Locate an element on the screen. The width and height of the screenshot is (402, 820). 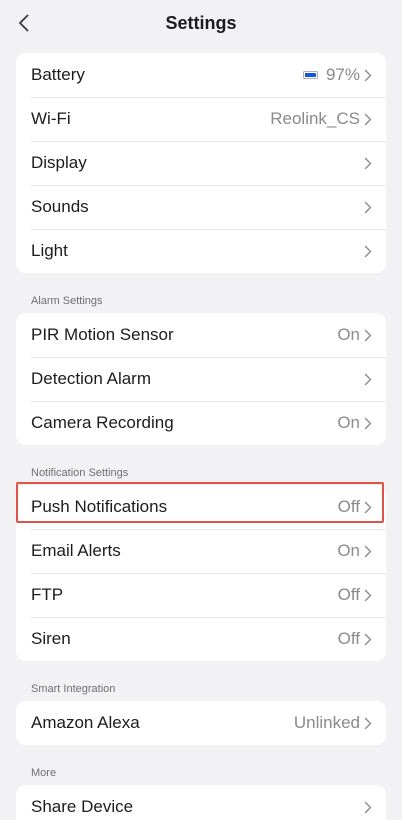
wifi-row: Wi-Fi Reolink_CS is located at coordinates (201, 119).